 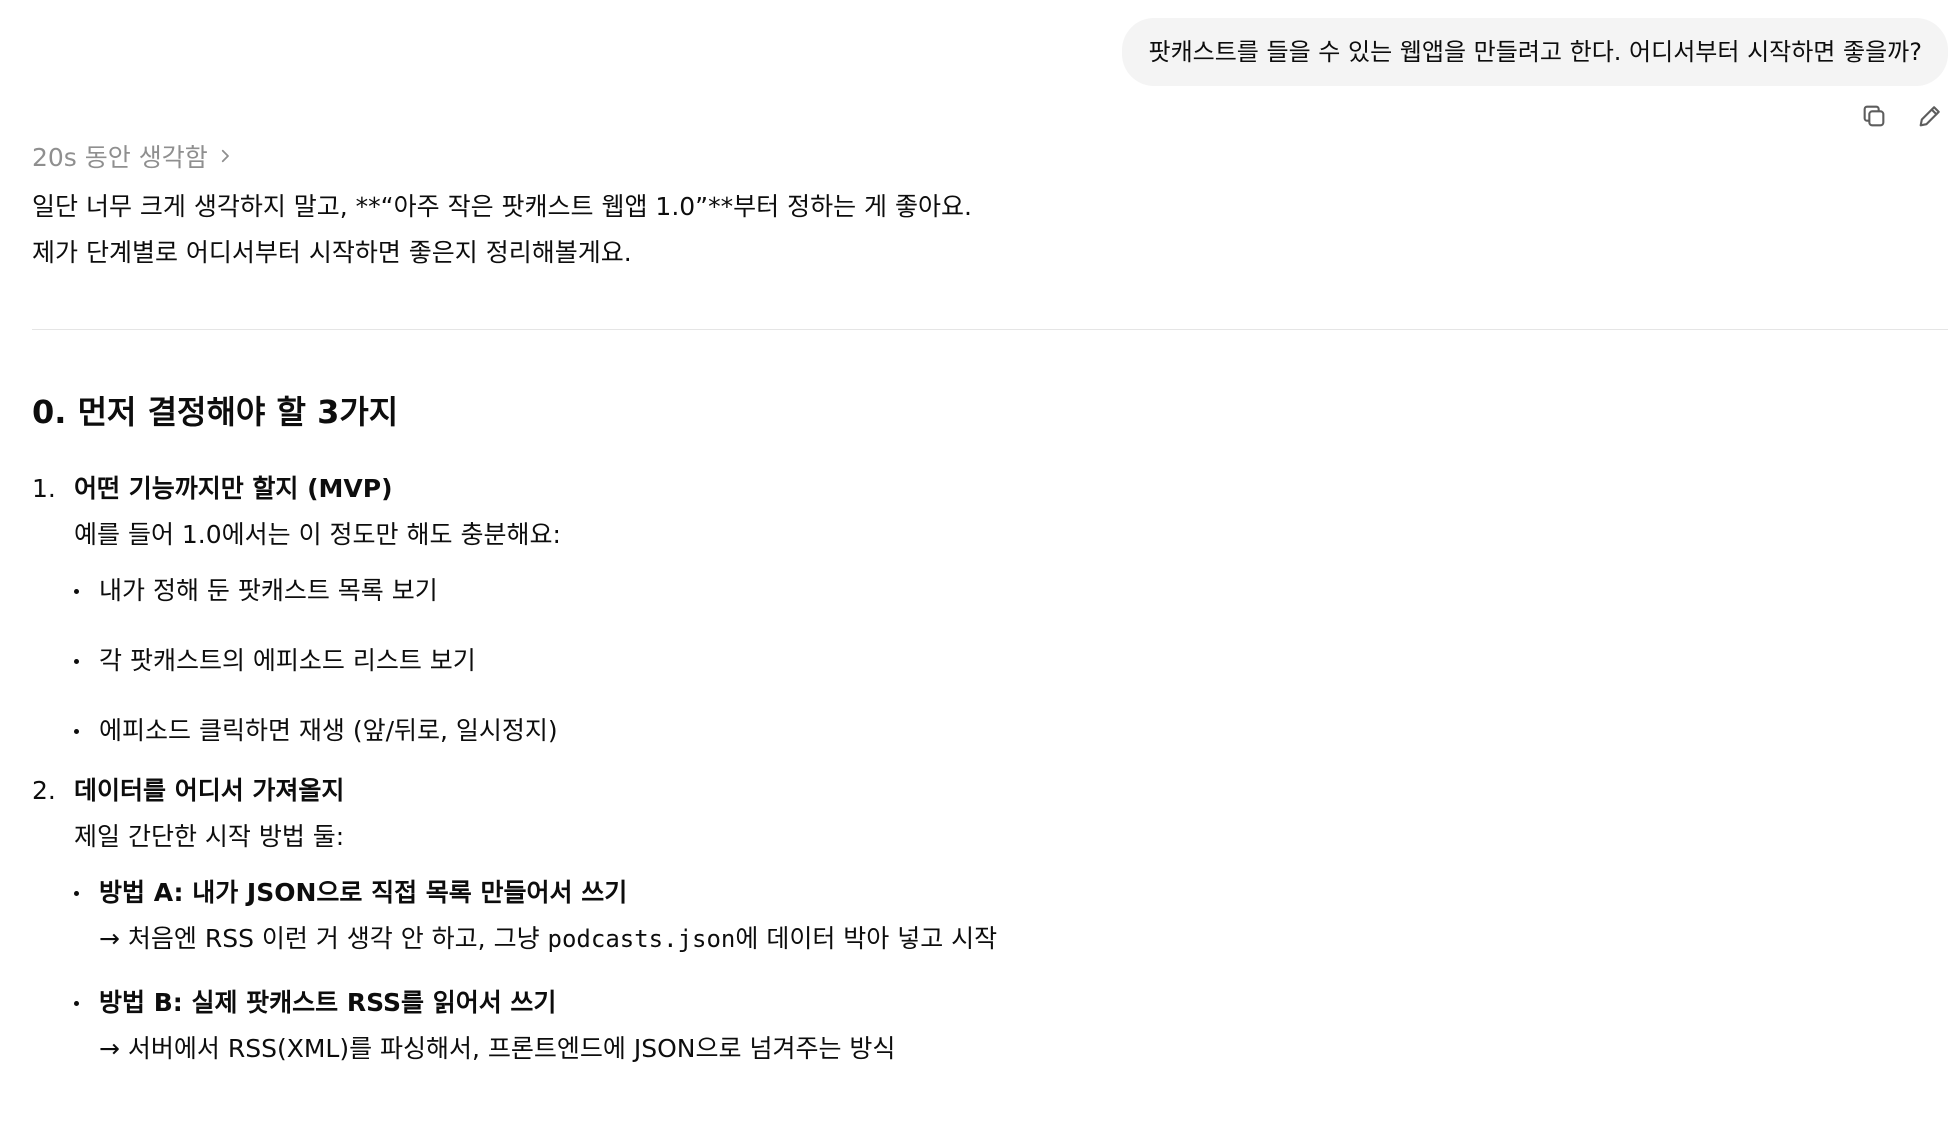 I want to click on bullet-item: 내가 정해 둔 팟캐스트 목록 보기, so click(x=993, y=591).